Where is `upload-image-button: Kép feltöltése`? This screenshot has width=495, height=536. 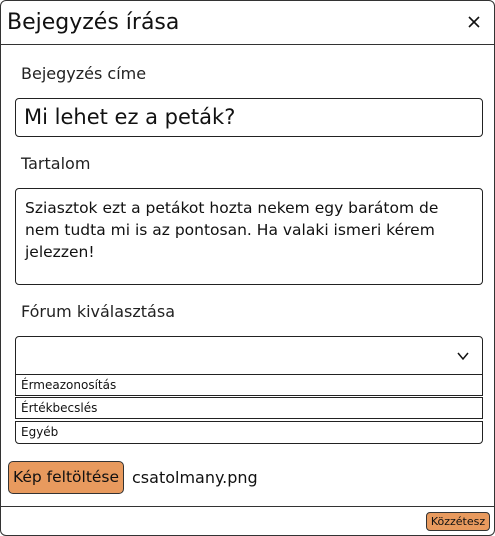
upload-image-button: Kép feltöltése is located at coordinates (66, 477).